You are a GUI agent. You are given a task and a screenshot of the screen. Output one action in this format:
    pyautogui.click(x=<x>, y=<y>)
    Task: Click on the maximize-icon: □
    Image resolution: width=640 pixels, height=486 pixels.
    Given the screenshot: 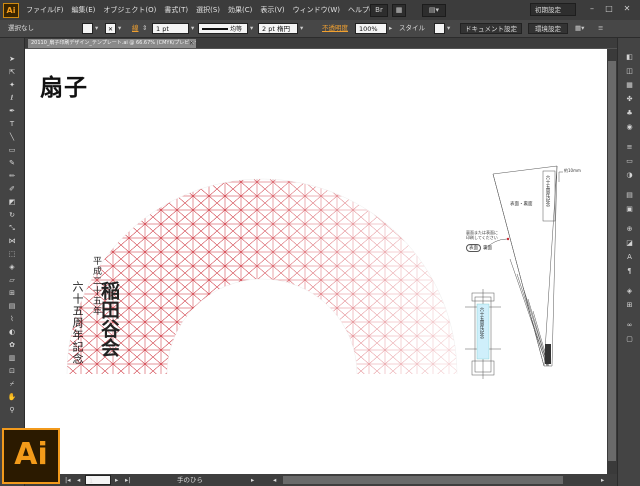 What is the action you would take?
    pyautogui.click(x=609, y=9)
    